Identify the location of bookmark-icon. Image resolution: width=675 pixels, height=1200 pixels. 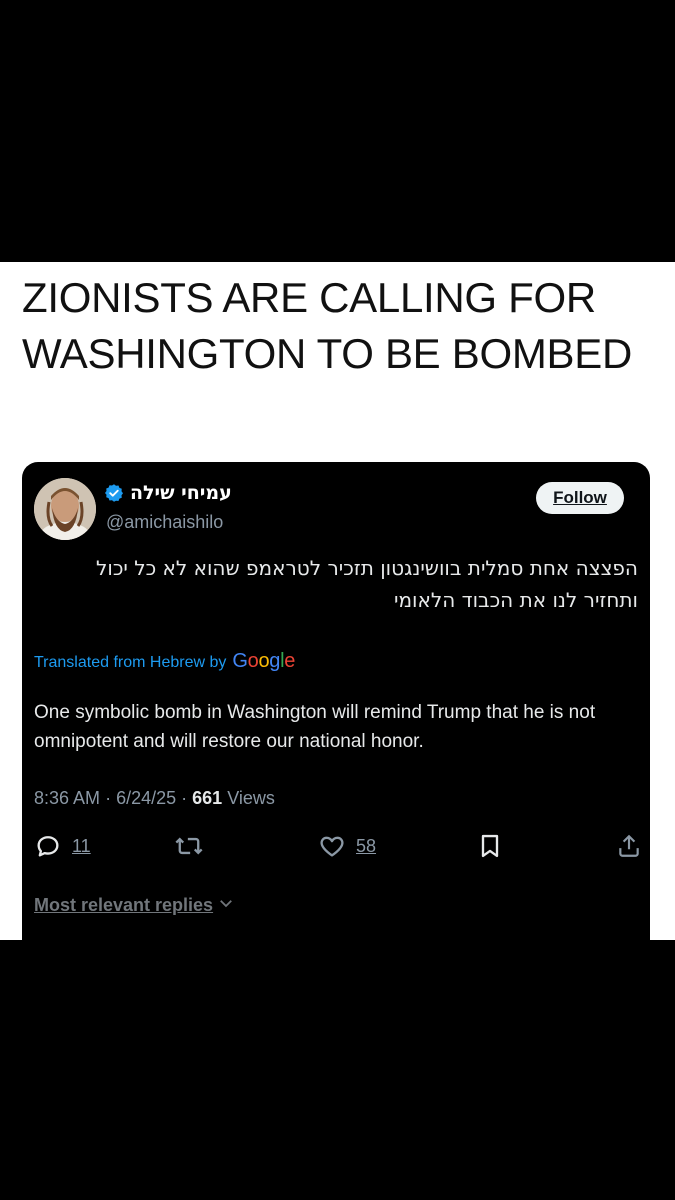
(490, 846).